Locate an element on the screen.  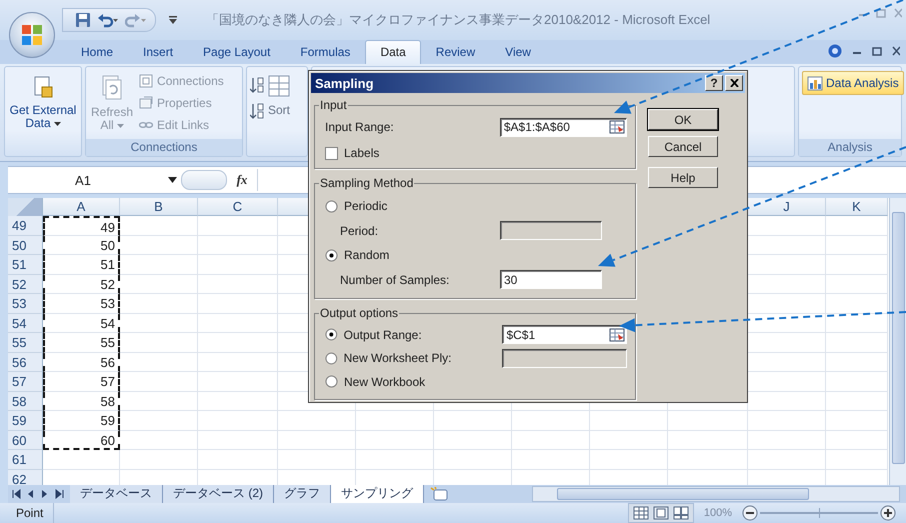
table-cell: 51 is located at coordinates (81, 264).